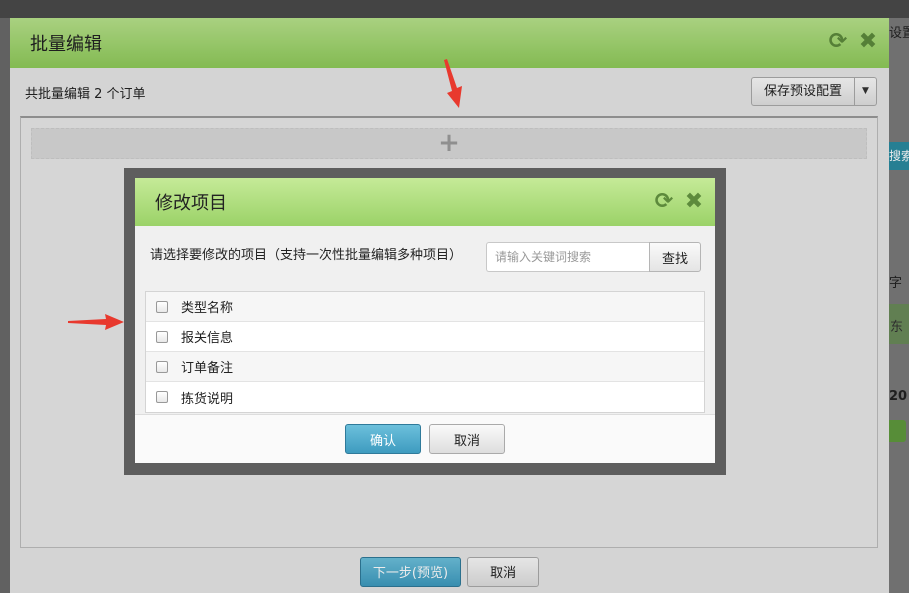 Image resolution: width=909 pixels, height=593 pixels. Describe the element at coordinates (896, 283) in the screenshot. I see `background-text-zi: 字` at that location.